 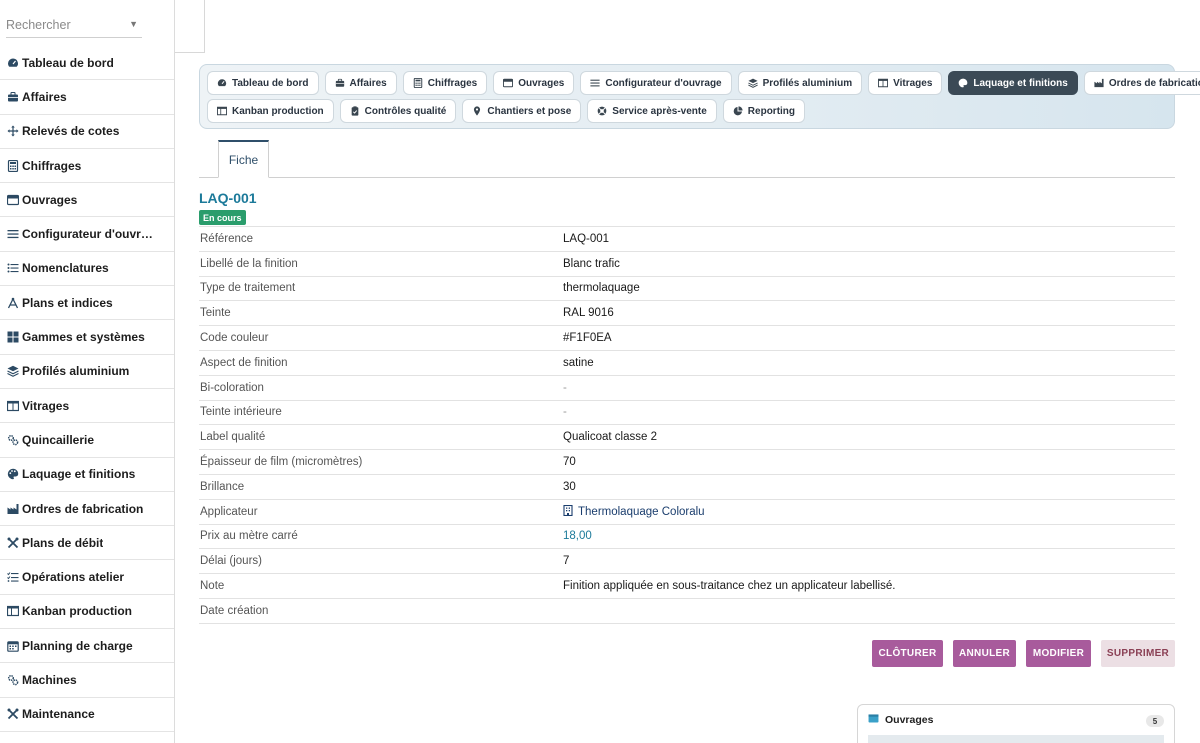 What do you see at coordinates (228, 198) in the screenshot?
I see `record-title: LAQ-001` at bounding box center [228, 198].